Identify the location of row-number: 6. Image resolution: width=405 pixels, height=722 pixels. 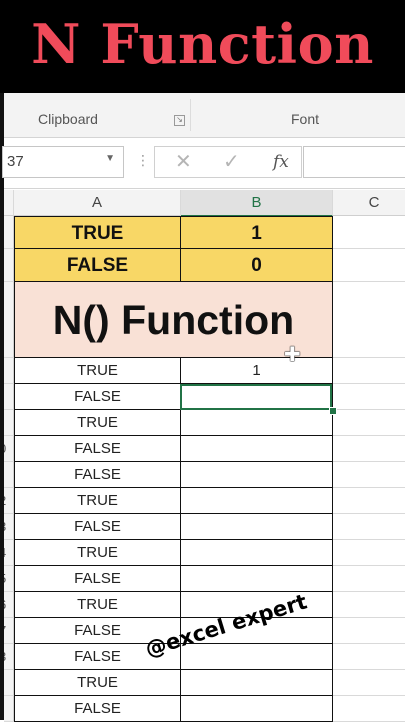
(5, 604).